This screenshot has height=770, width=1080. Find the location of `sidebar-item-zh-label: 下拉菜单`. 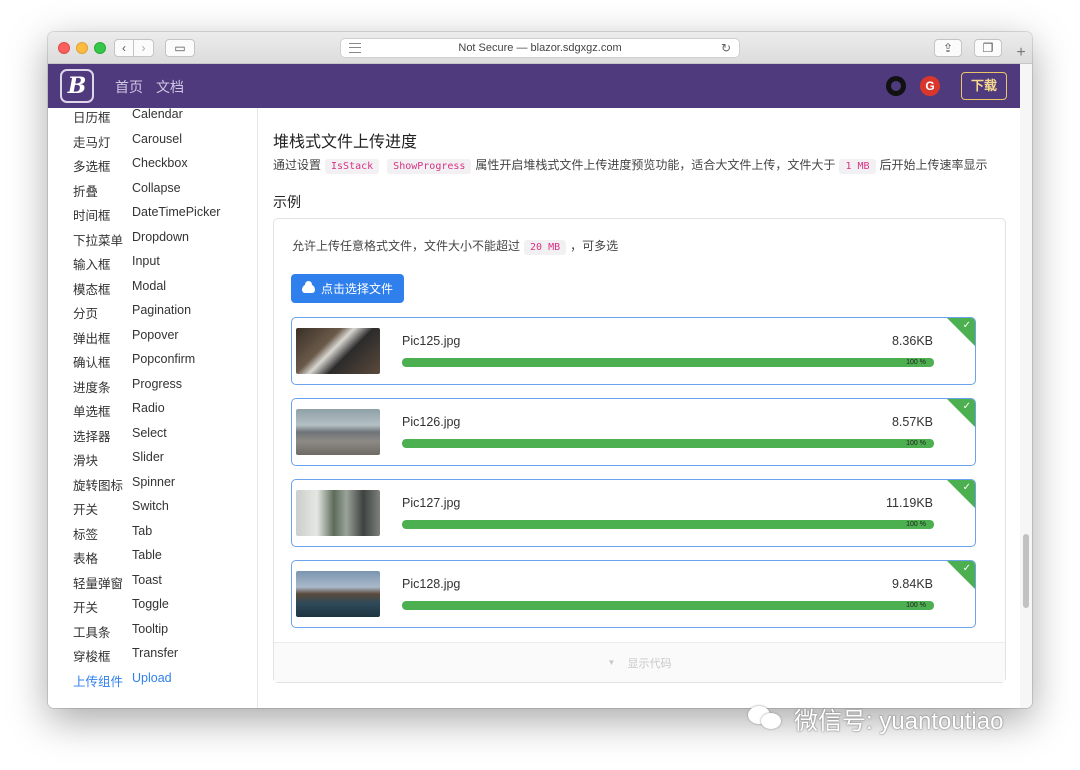

sidebar-item-zh-label: 下拉菜单 is located at coordinates (98, 240).